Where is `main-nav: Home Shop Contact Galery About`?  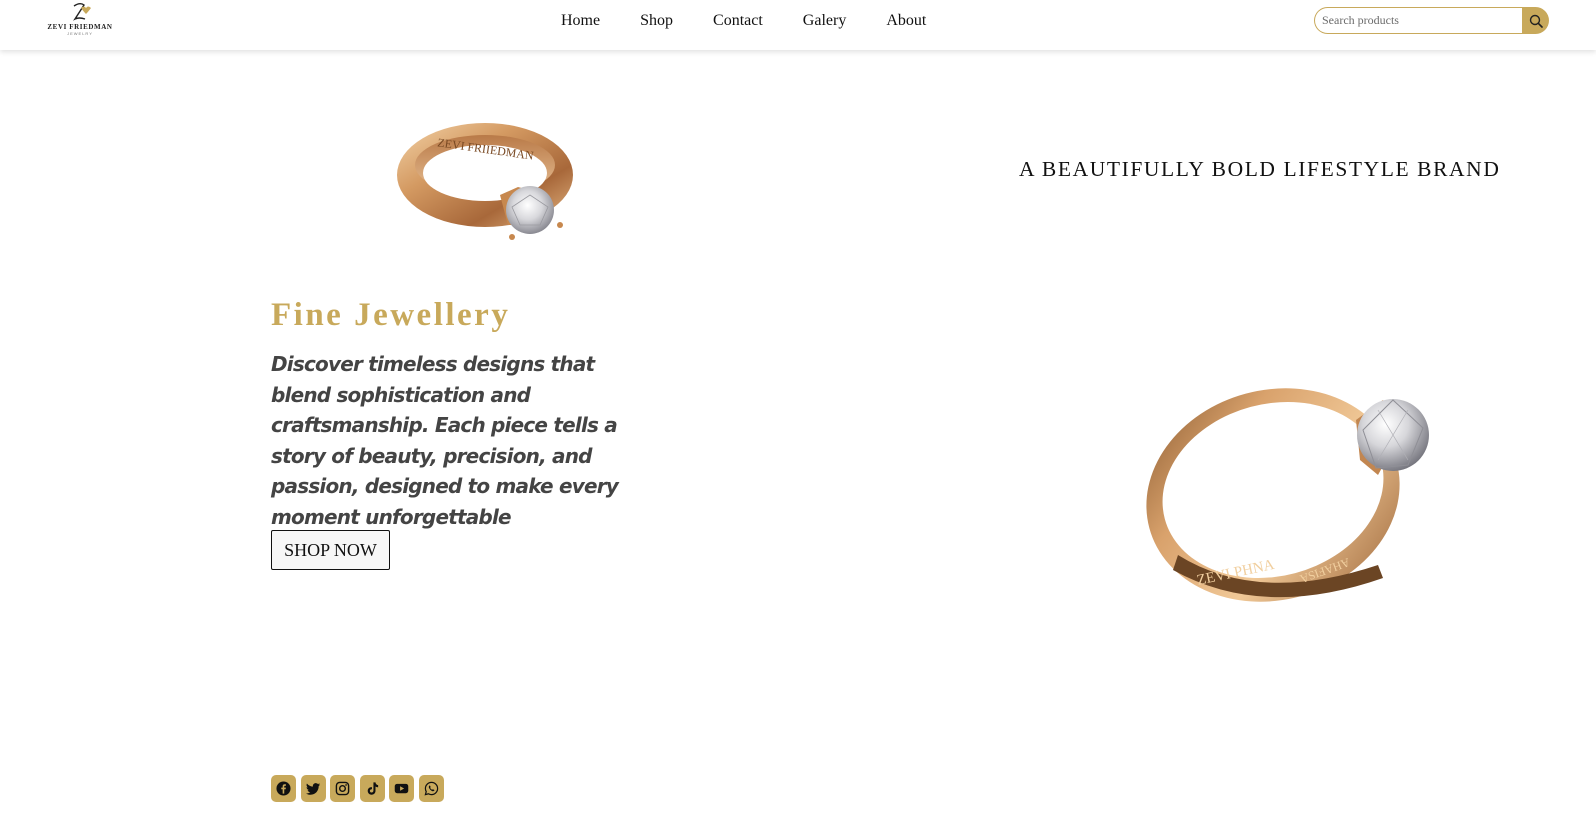
main-nav: Home Shop Contact Galery About is located at coordinates (763, 22).